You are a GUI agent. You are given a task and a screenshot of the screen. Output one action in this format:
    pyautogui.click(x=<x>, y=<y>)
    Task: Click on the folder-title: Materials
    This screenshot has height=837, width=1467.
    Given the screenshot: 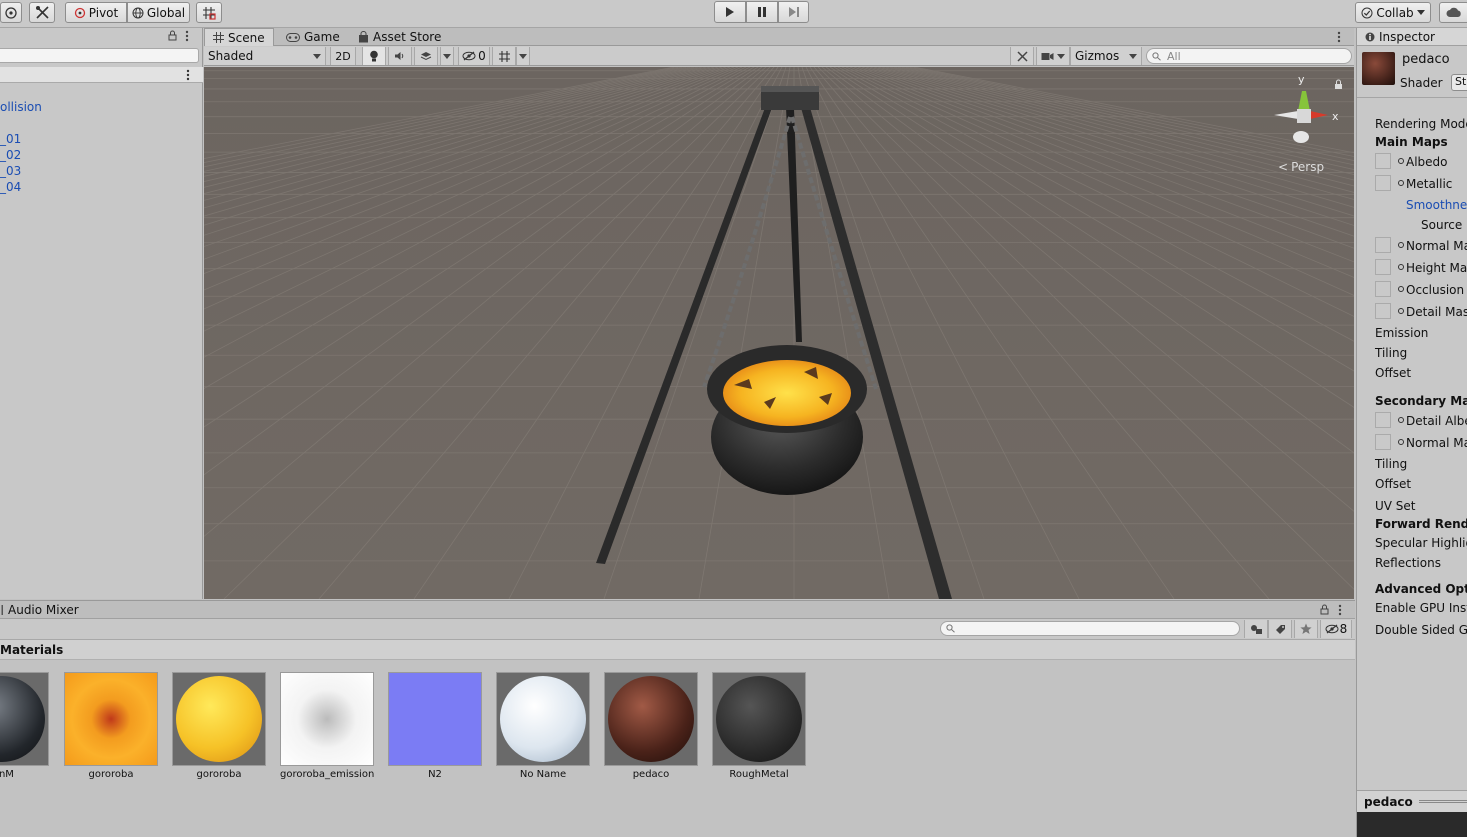 What is the action you would take?
    pyautogui.click(x=31, y=650)
    